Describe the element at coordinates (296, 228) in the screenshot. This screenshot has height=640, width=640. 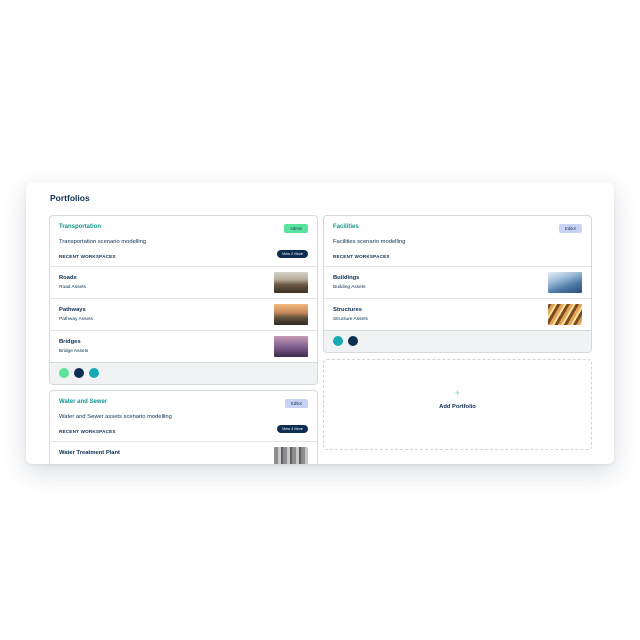
I see `role-badge: Admin` at that location.